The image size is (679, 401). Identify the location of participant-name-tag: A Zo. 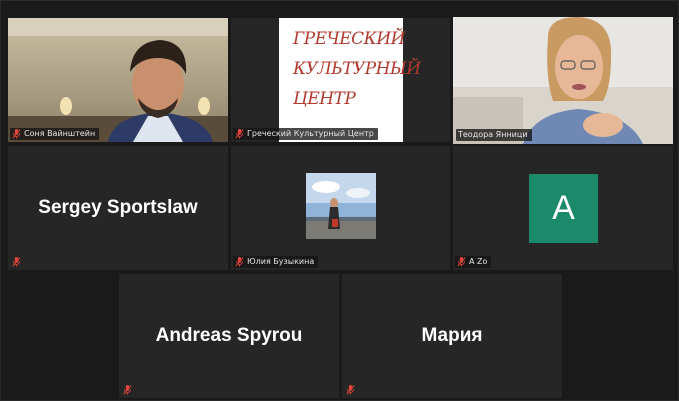
(473, 262).